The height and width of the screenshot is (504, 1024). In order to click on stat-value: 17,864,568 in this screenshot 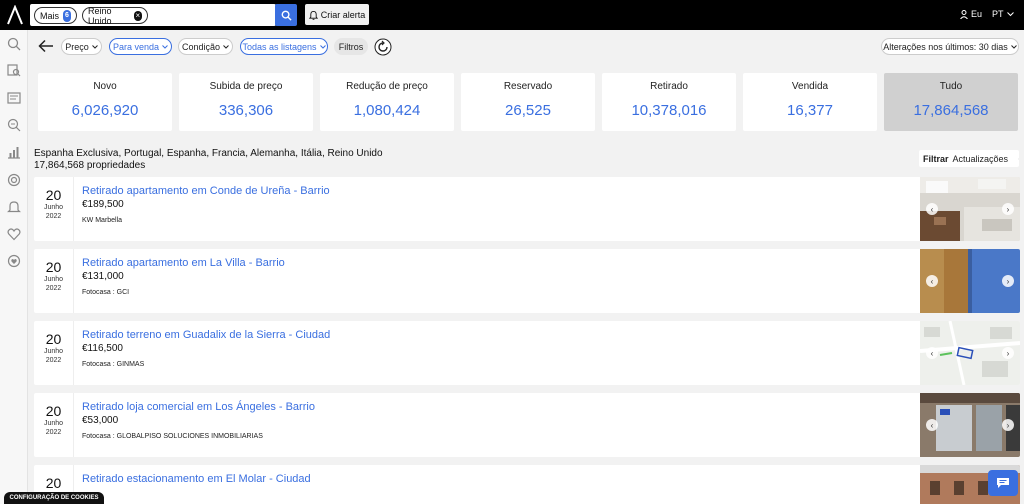, I will do `click(951, 110)`.